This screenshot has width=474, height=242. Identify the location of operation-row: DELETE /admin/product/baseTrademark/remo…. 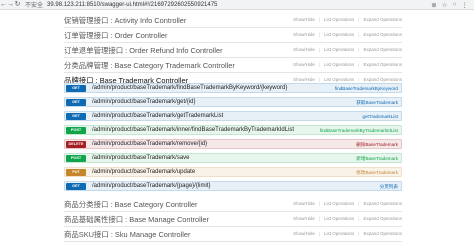
(233, 144).